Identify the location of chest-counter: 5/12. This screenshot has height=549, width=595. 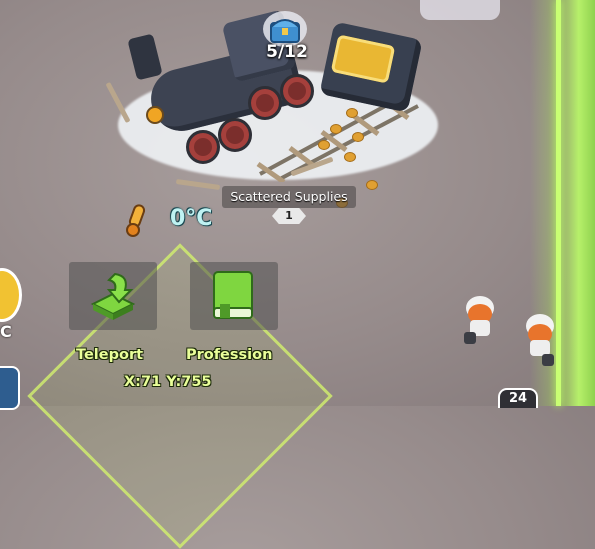
(287, 52).